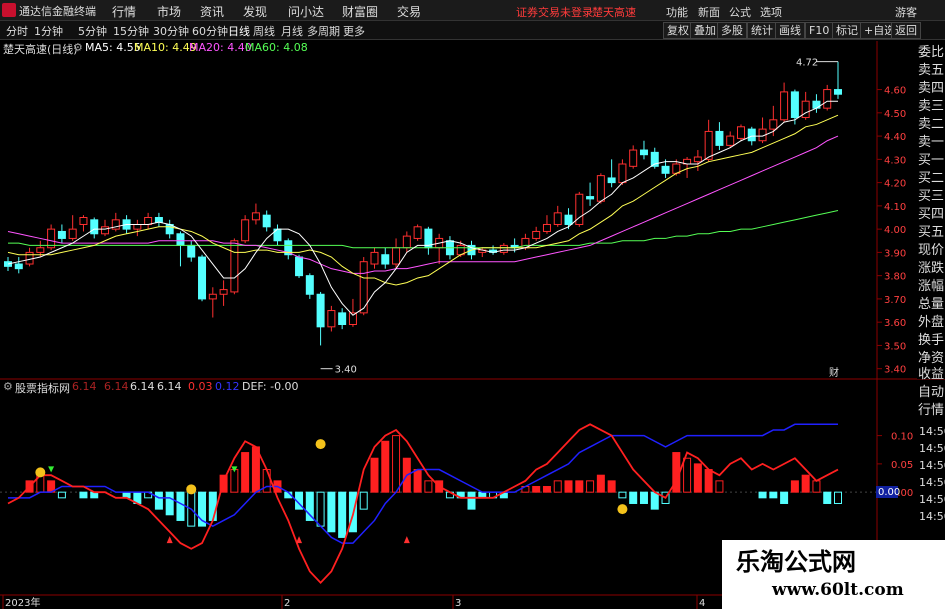 This screenshot has width=945, height=609. What do you see at coordinates (42, 388) in the screenshot?
I see `indicator-name: 股票指标网` at bounding box center [42, 388].